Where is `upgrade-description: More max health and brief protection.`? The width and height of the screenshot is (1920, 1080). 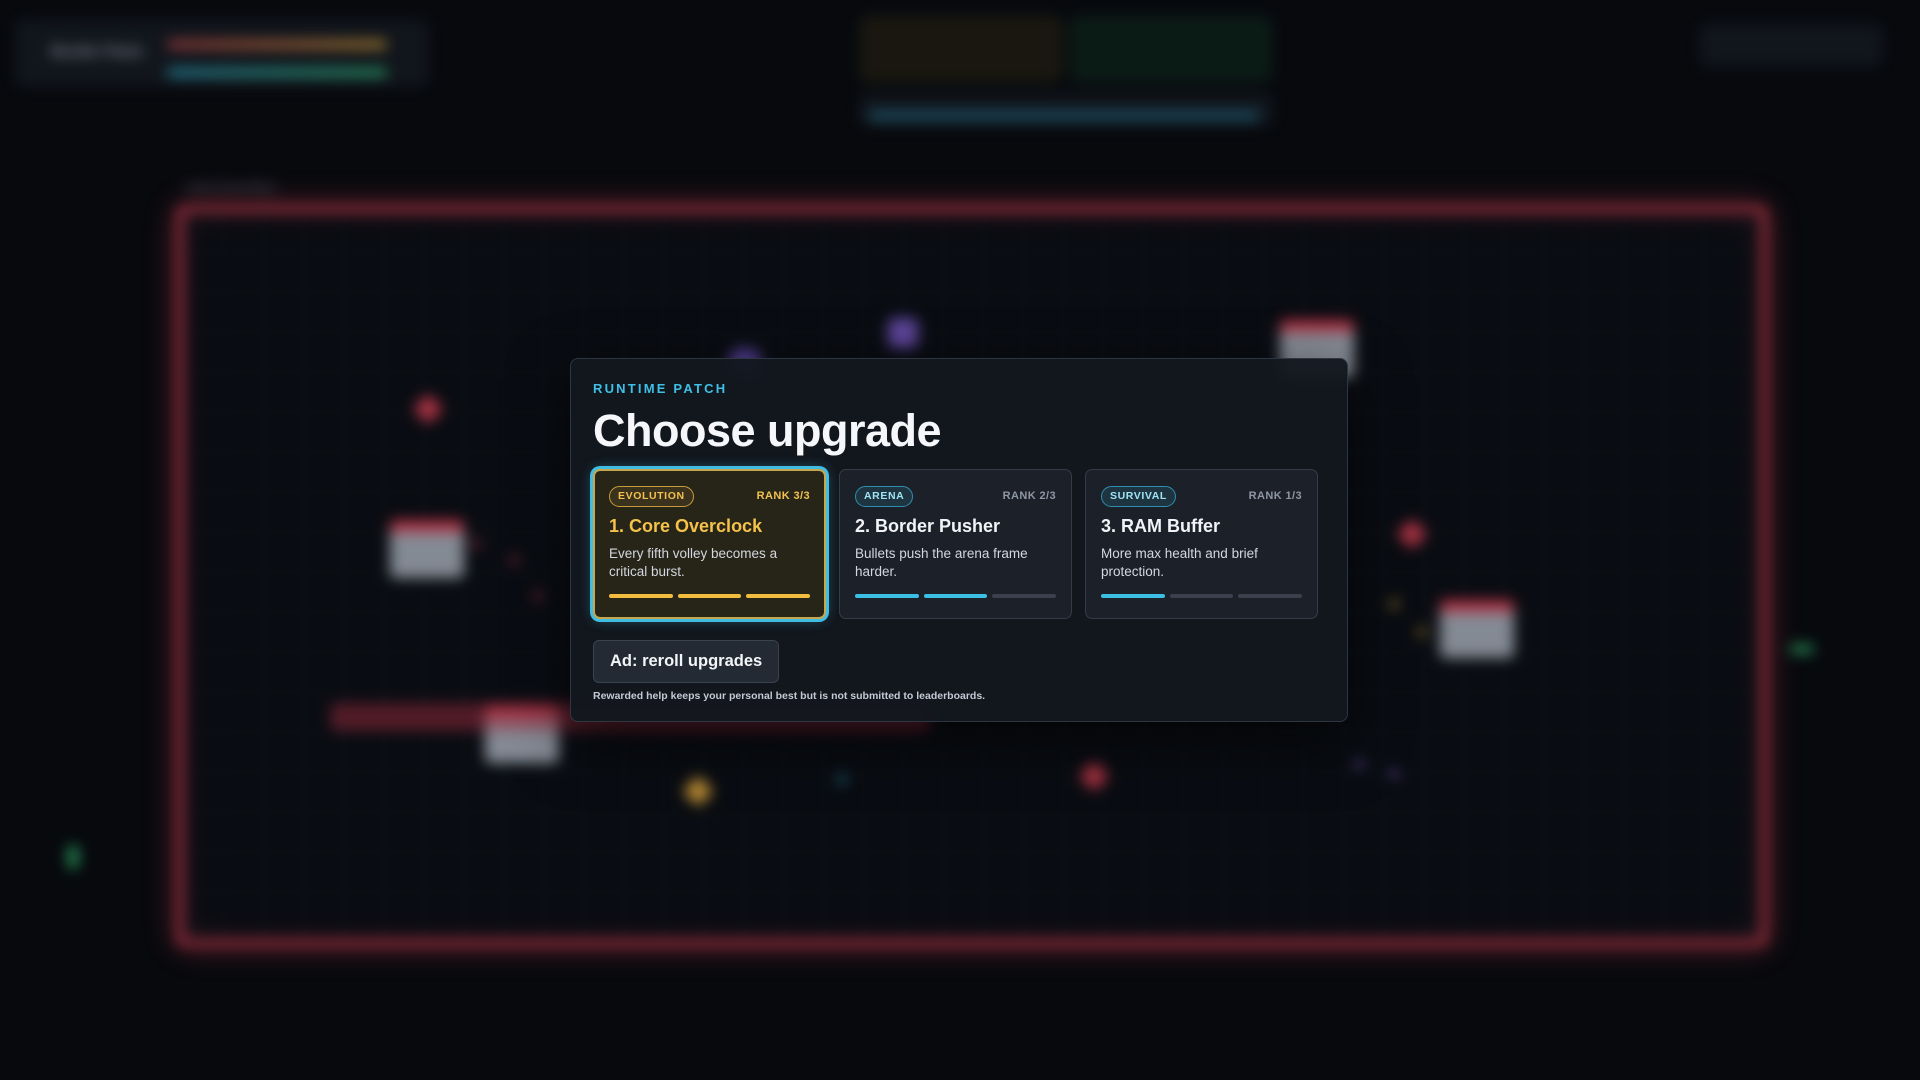 upgrade-description: More max health and brief protection. is located at coordinates (1179, 562).